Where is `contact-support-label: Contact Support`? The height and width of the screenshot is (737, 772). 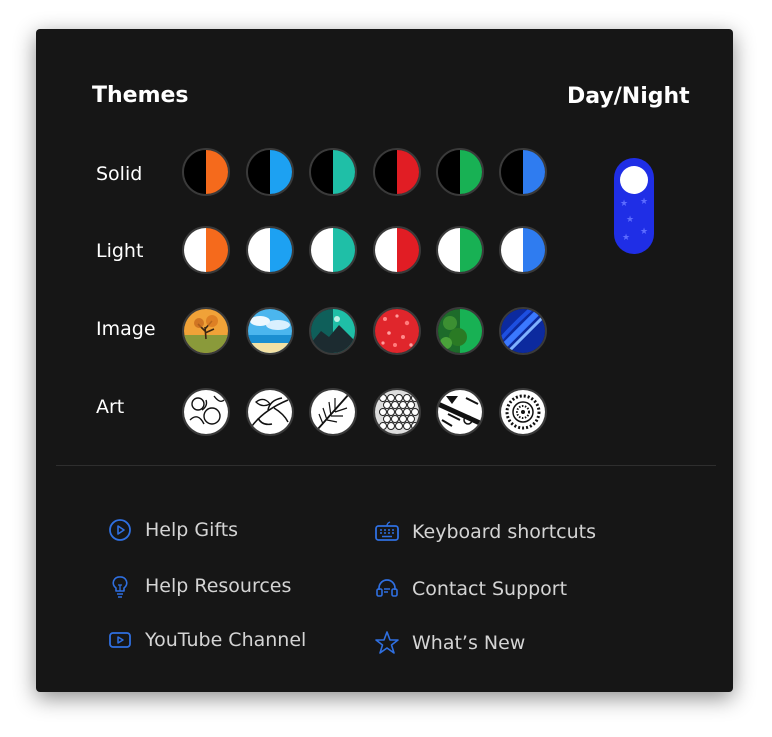
contact-support-label: Contact Support is located at coordinates (490, 589).